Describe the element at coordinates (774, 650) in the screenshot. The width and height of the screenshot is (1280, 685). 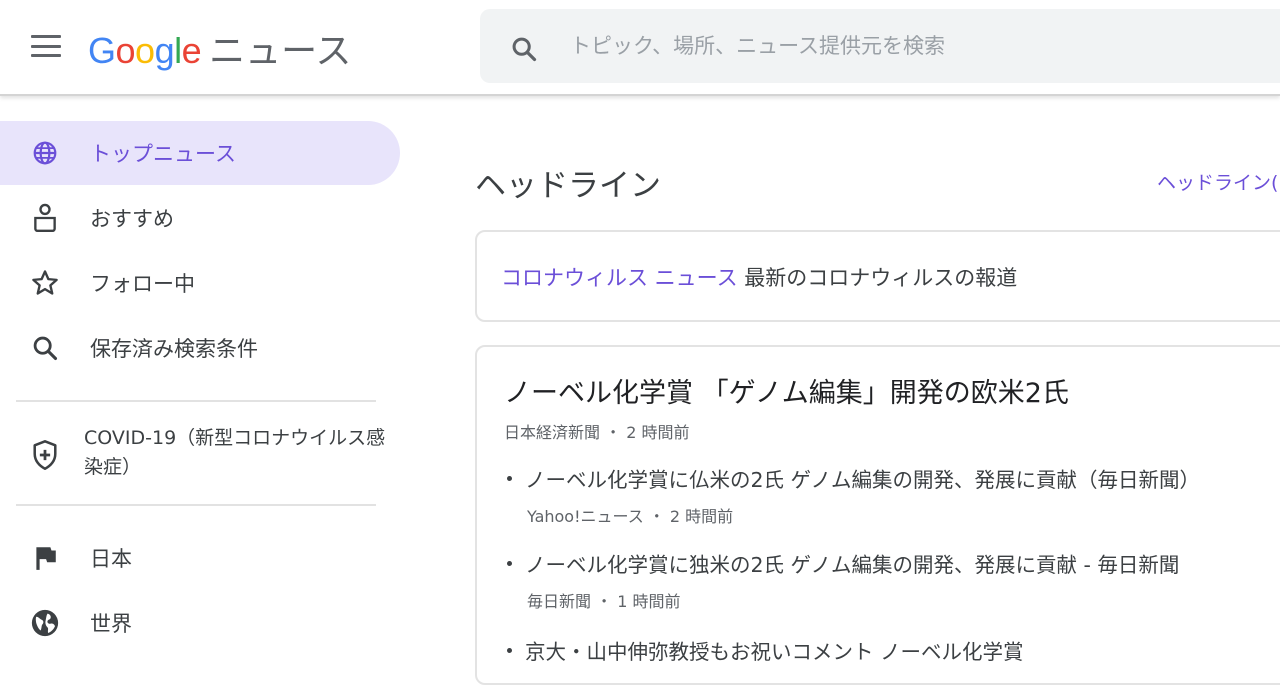
I see `related-article-title: 京大・山中伸弥教授もお祝いコメント ノーベル化学賞` at that location.